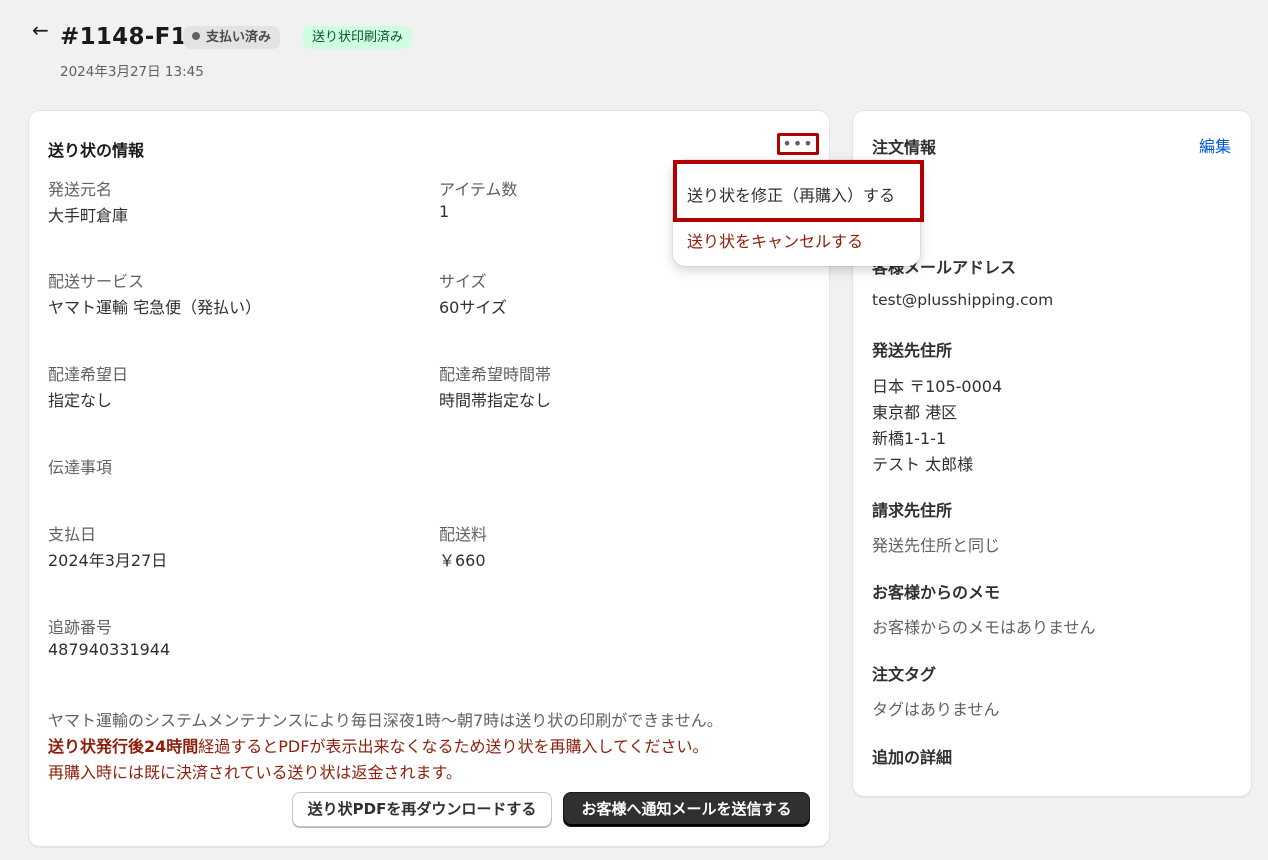 The image size is (1268, 860). What do you see at coordinates (358, 37) in the screenshot?
I see `label-printed-badge: 送り状印刷済み` at bounding box center [358, 37].